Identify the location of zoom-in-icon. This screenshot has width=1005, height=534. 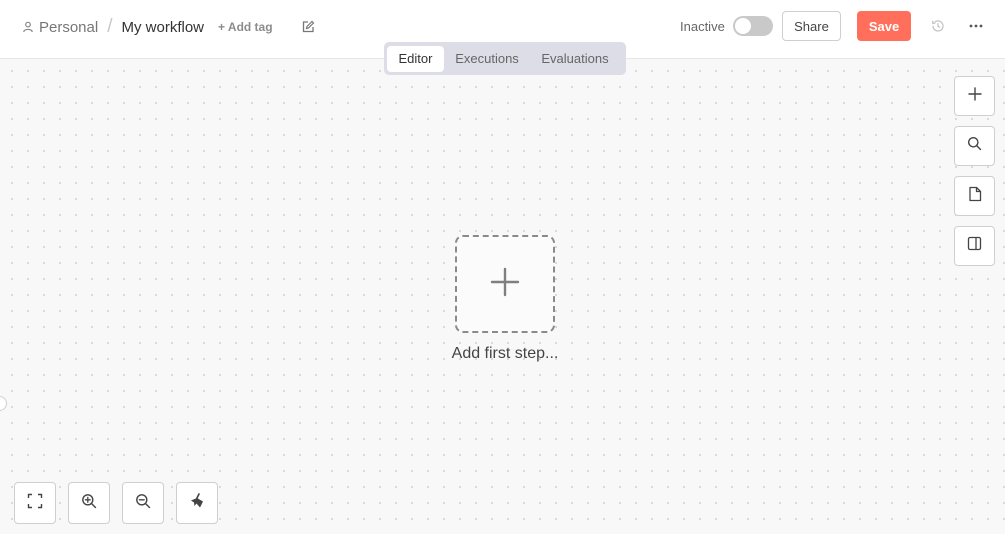
(89, 503).